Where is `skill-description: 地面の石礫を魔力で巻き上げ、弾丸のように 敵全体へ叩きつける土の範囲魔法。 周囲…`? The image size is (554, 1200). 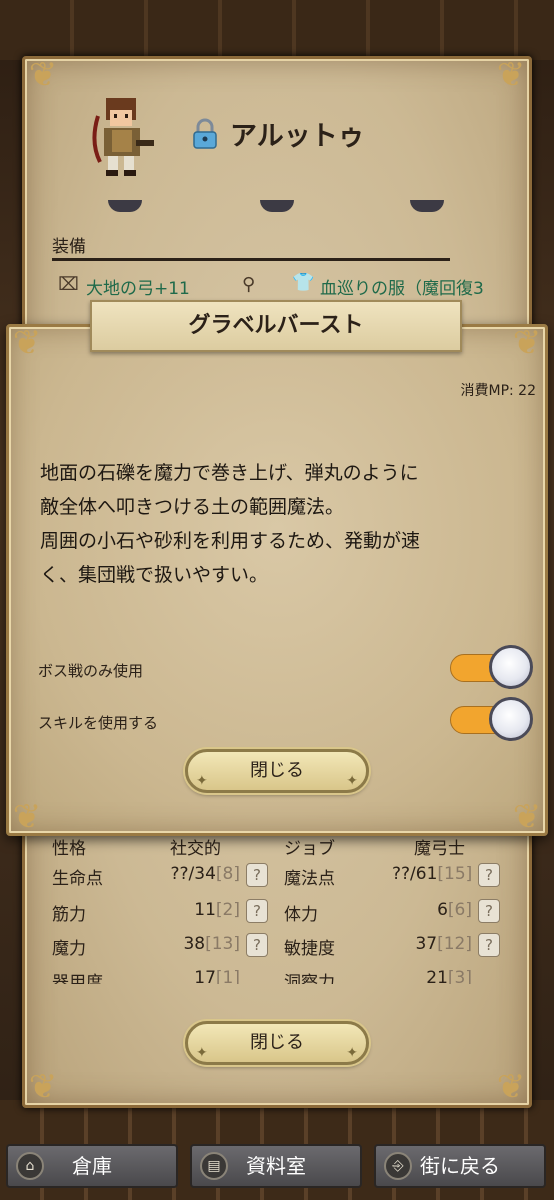 skill-description: 地面の石礫を魔力で巻き上げ、弾丸のように 敵全体へ叩きつける土の範囲魔法。 周囲… is located at coordinates (230, 524).